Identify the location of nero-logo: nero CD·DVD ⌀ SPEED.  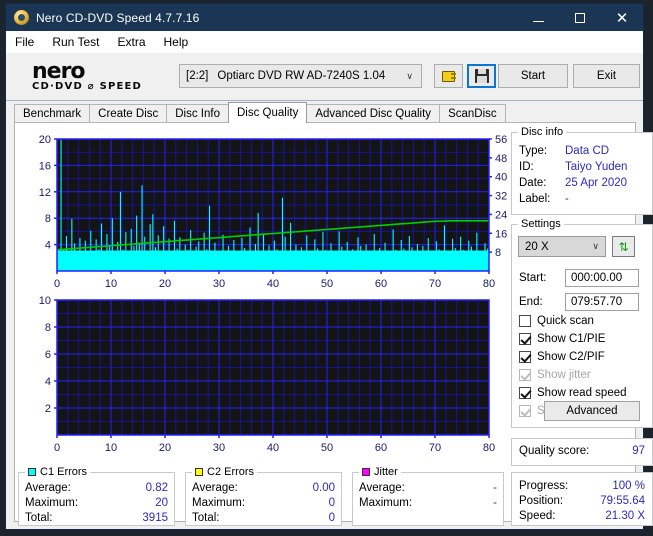
(102, 77).